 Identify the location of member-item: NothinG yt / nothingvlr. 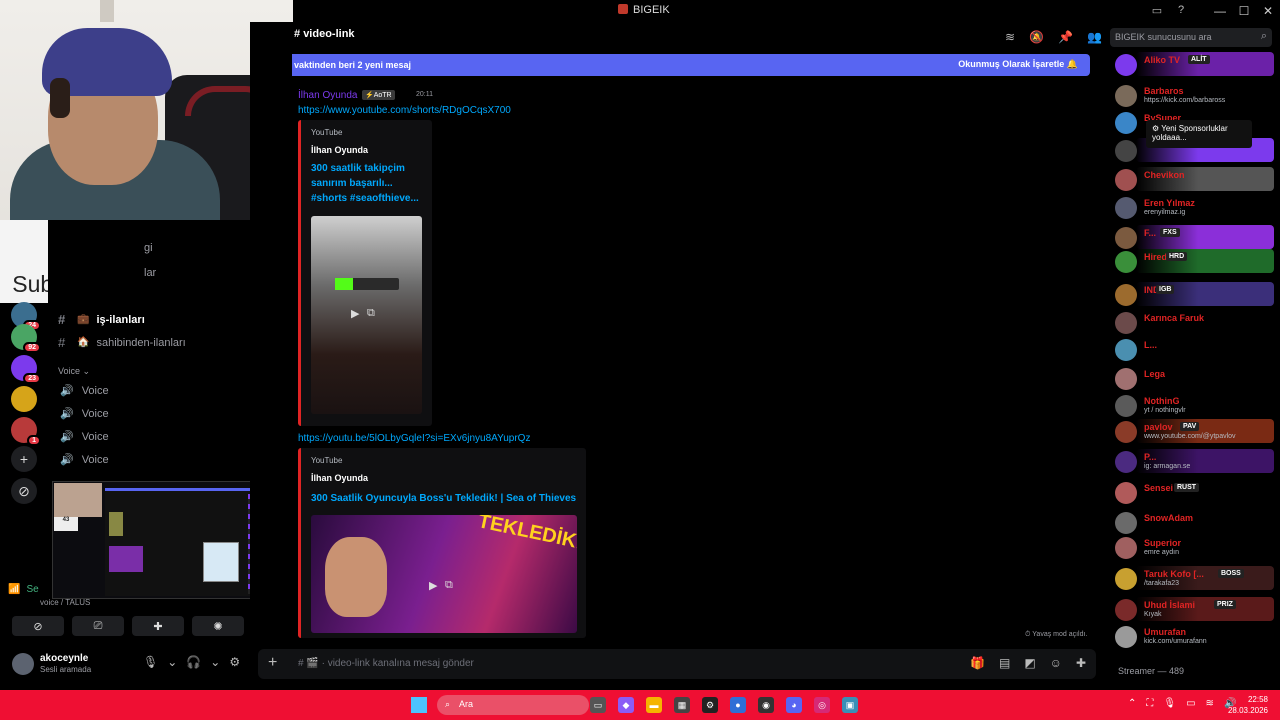
(1194, 405).